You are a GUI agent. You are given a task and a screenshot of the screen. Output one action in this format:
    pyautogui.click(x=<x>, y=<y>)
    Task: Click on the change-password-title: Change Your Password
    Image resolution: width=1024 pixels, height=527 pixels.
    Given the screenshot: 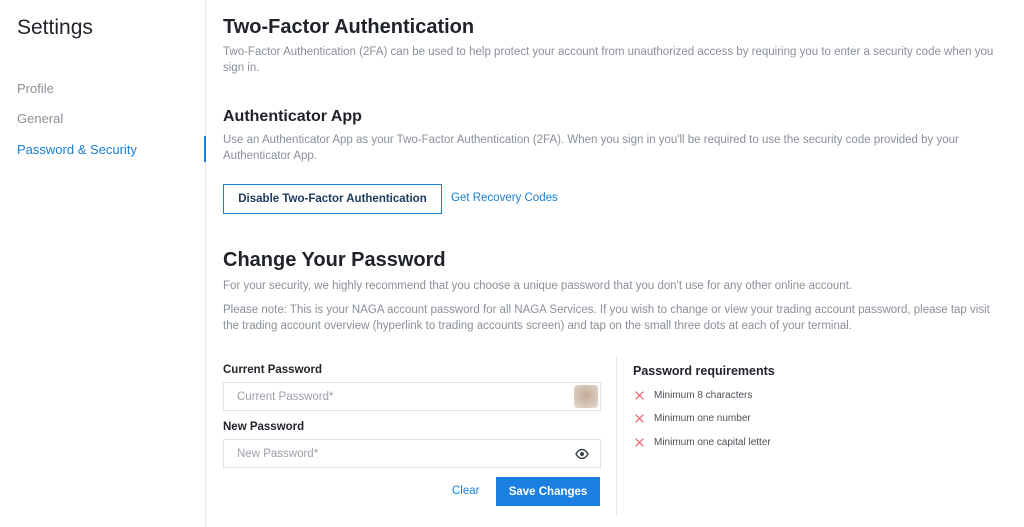 What is the action you would take?
    pyautogui.click(x=334, y=260)
    